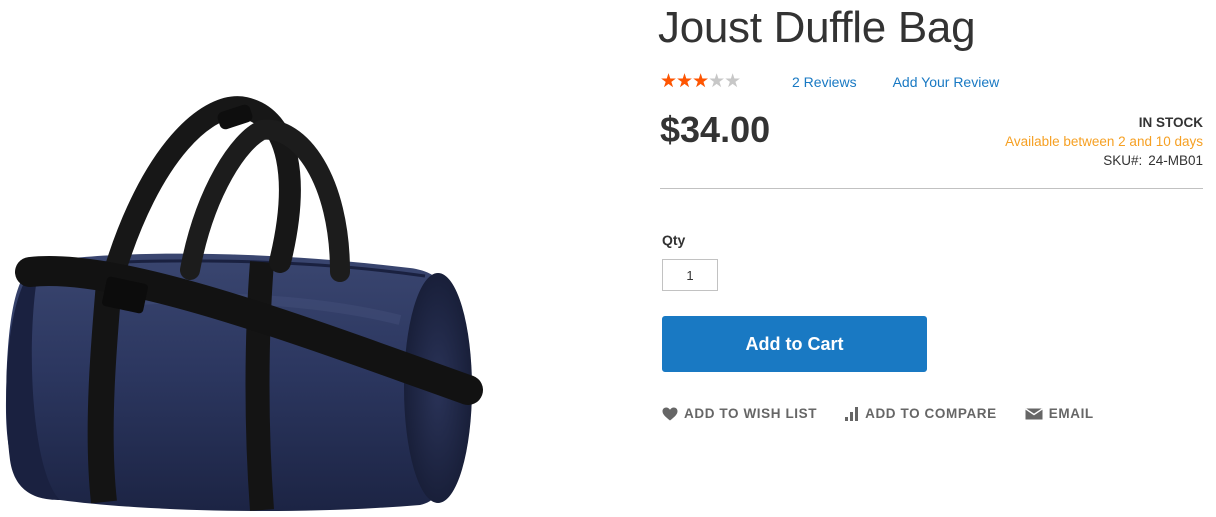  What do you see at coordinates (674, 240) in the screenshot?
I see `qty-label: Qty` at bounding box center [674, 240].